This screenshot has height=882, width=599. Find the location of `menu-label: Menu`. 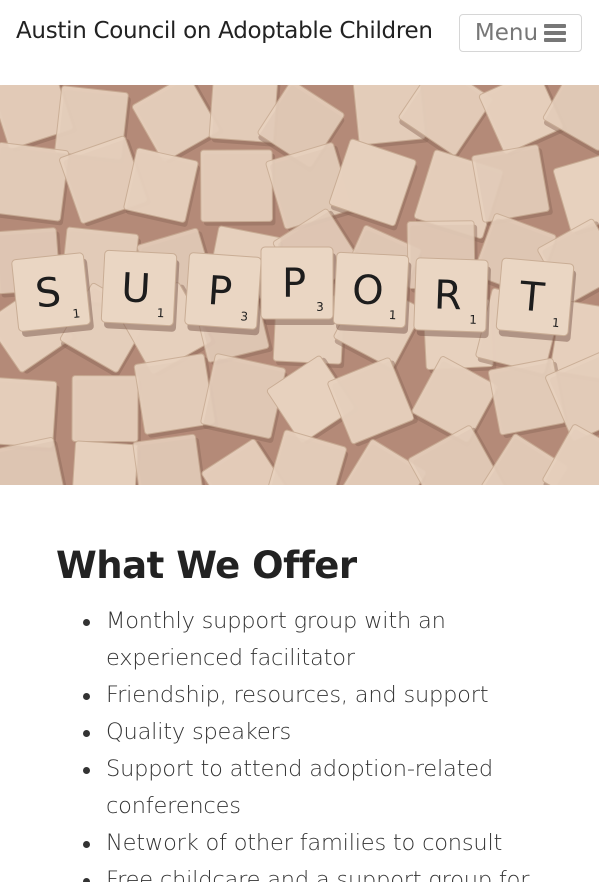

menu-label: Menu is located at coordinates (506, 33).